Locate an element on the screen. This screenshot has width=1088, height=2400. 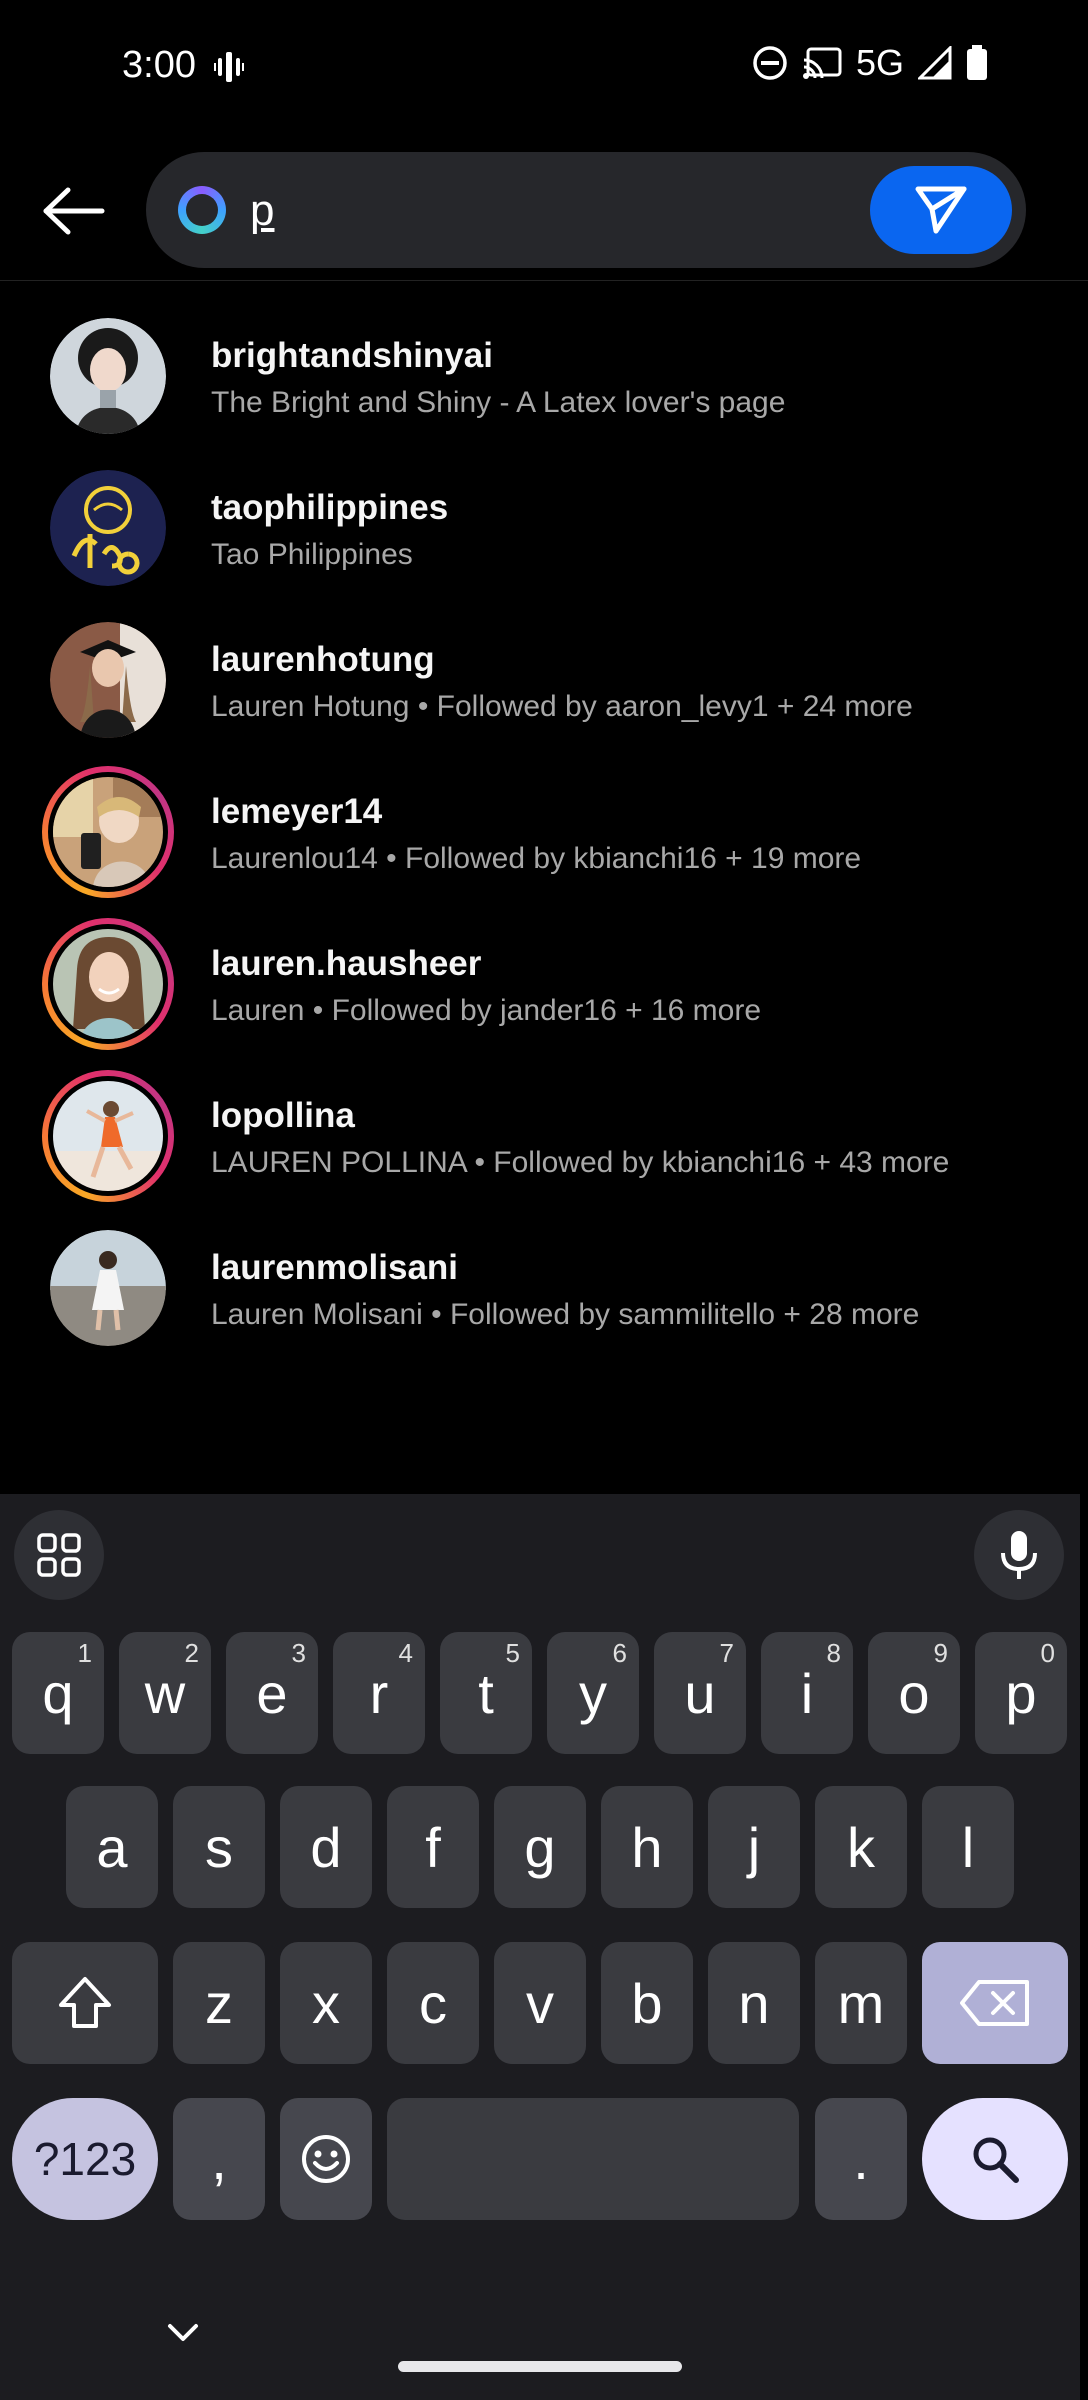
key-i: i8 is located at coordinates (807, 1693).